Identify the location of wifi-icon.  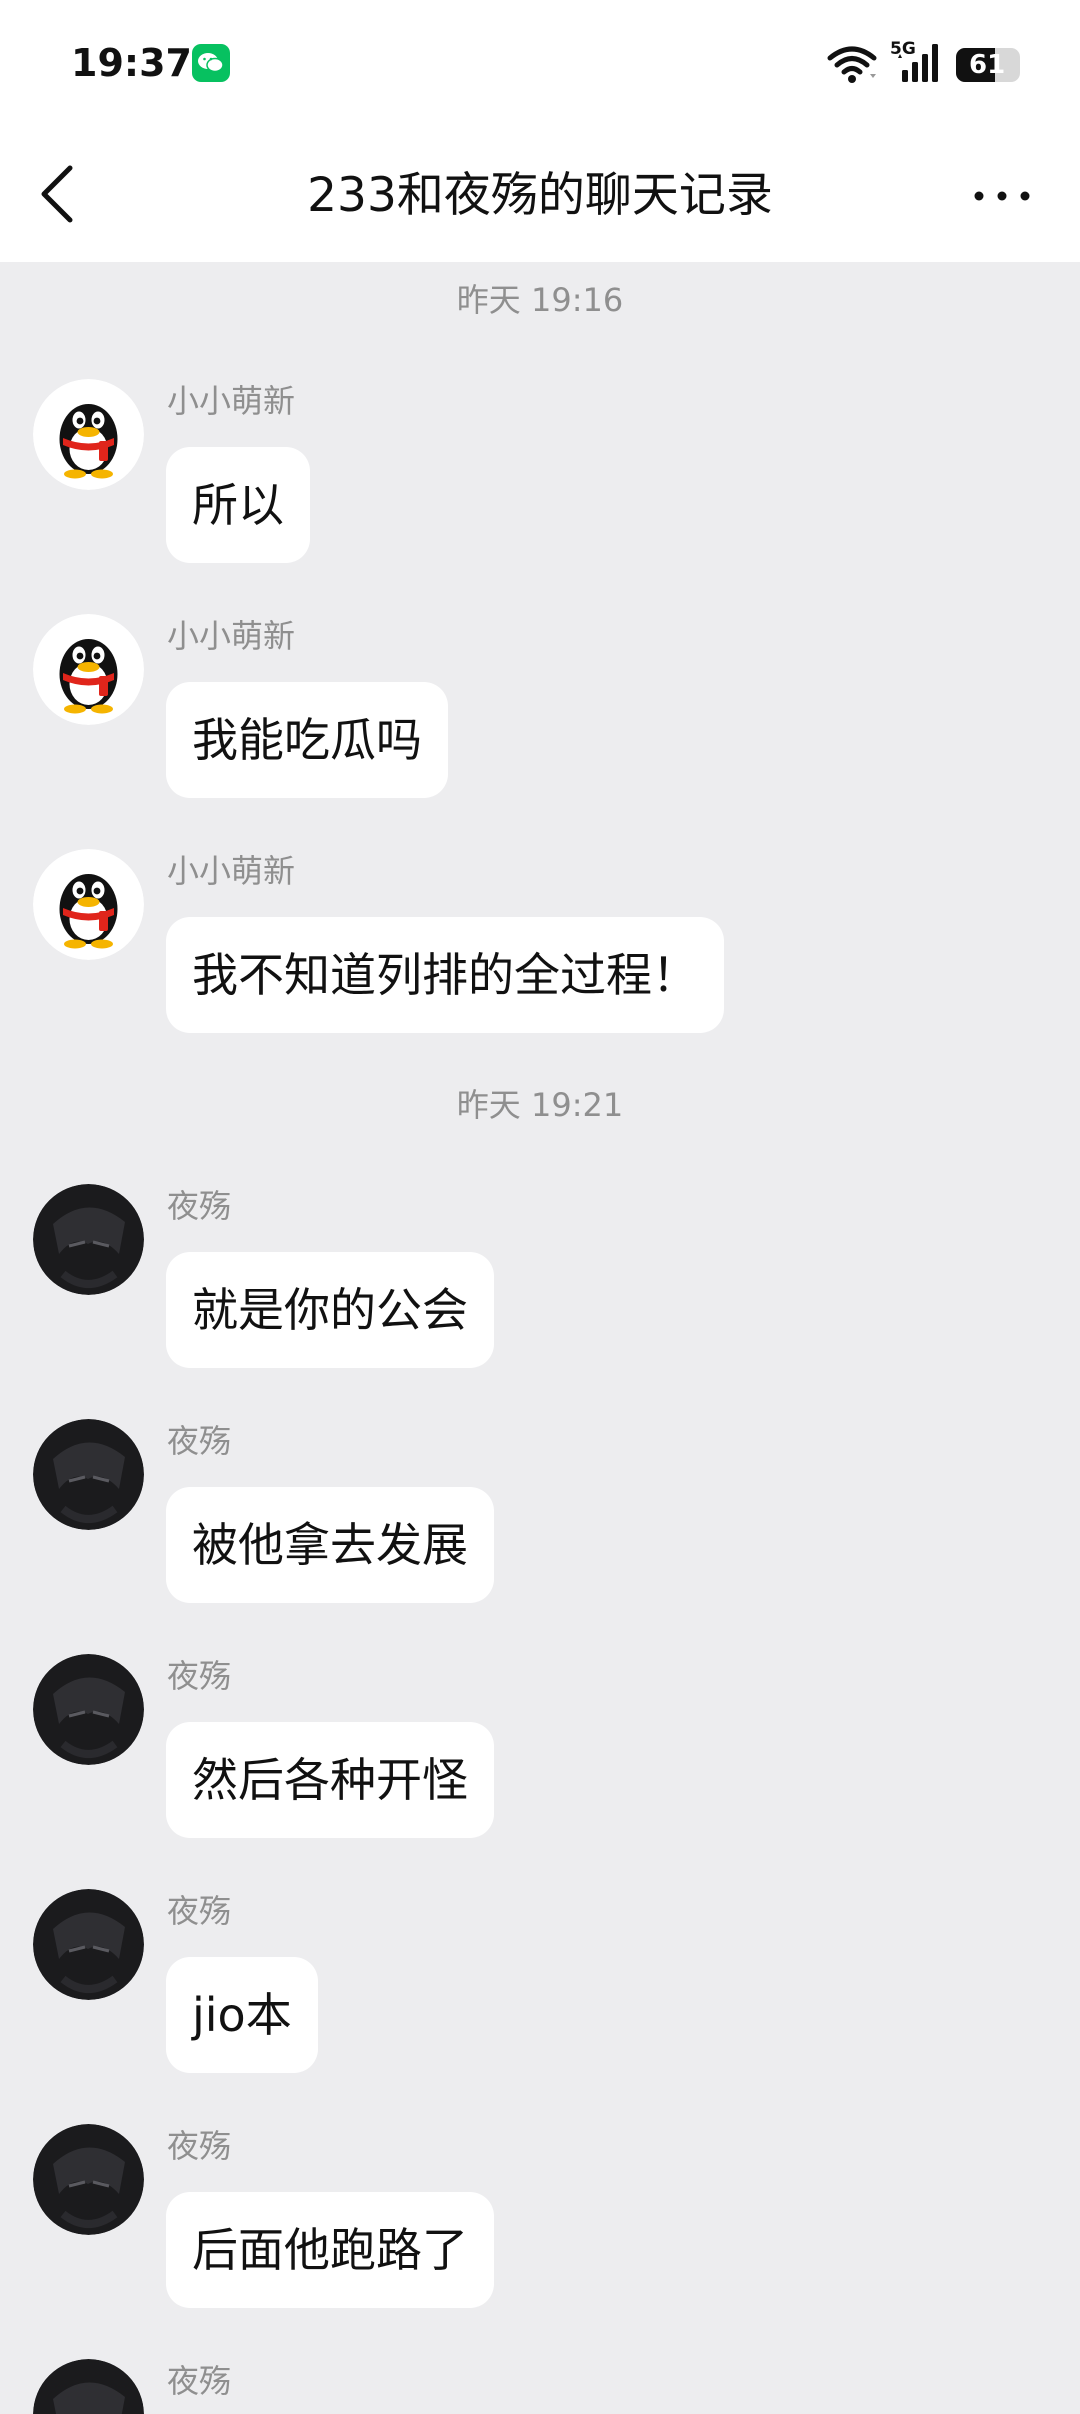
(852, 64).